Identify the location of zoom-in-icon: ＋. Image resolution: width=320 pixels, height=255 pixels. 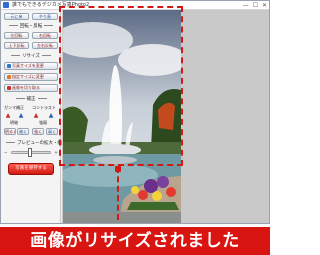
(56, 152).